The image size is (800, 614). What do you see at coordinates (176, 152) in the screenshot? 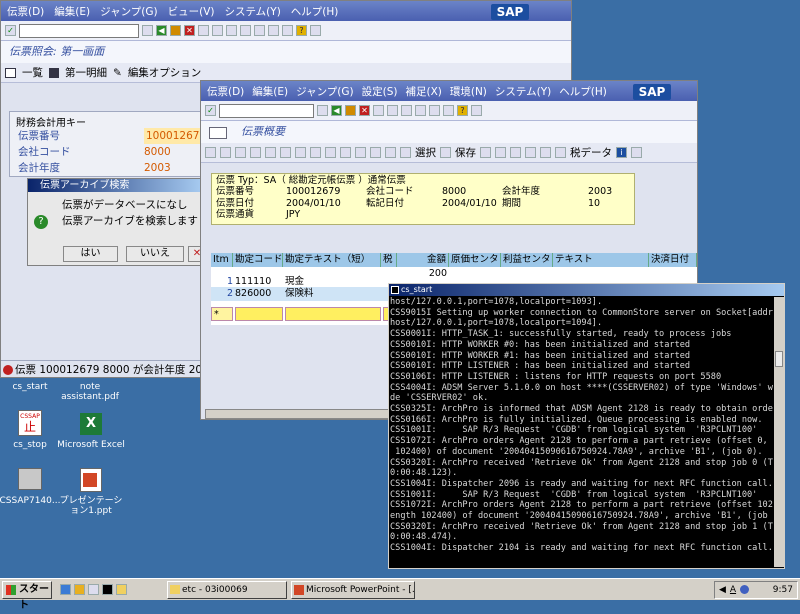
I see `company-code-field: 8000` at bounding box center [176, 152].